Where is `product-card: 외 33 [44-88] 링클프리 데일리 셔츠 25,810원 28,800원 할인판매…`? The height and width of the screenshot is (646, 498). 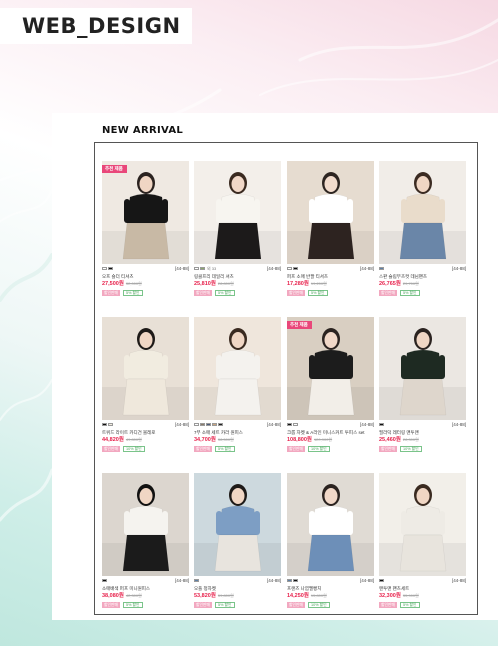
product-card: 외 33 [44-88] 링클프리 데일리 셔츠 25,810원 28,800원 할인판매… is located at coordinates (237, 228).